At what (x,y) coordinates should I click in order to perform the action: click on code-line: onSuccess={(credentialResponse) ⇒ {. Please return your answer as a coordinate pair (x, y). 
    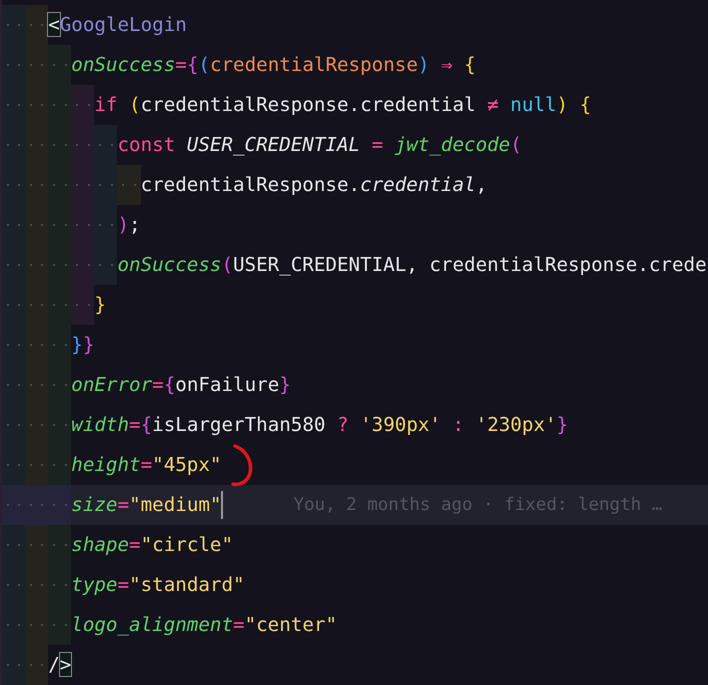
    Looking at the image, I should click on (273, 65).